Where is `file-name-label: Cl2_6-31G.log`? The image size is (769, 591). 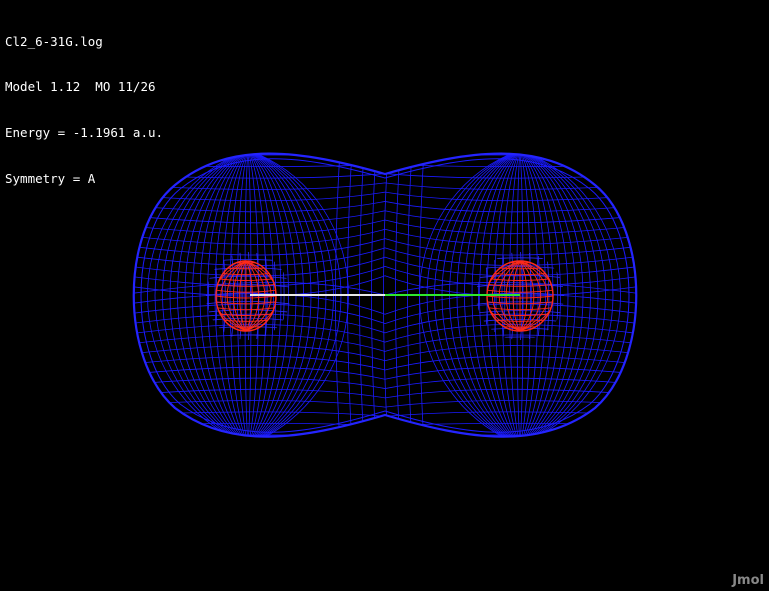
file-name-label: Cl2_6-31G.log is located at coordinates (54, 41).